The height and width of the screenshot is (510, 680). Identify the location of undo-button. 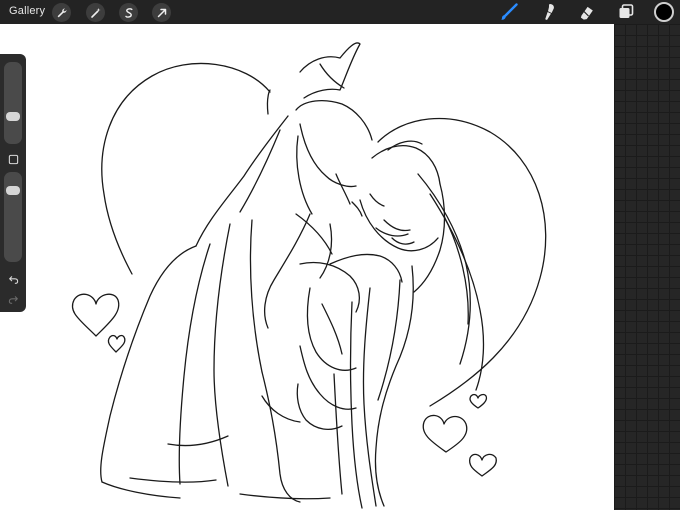
(13, 279).